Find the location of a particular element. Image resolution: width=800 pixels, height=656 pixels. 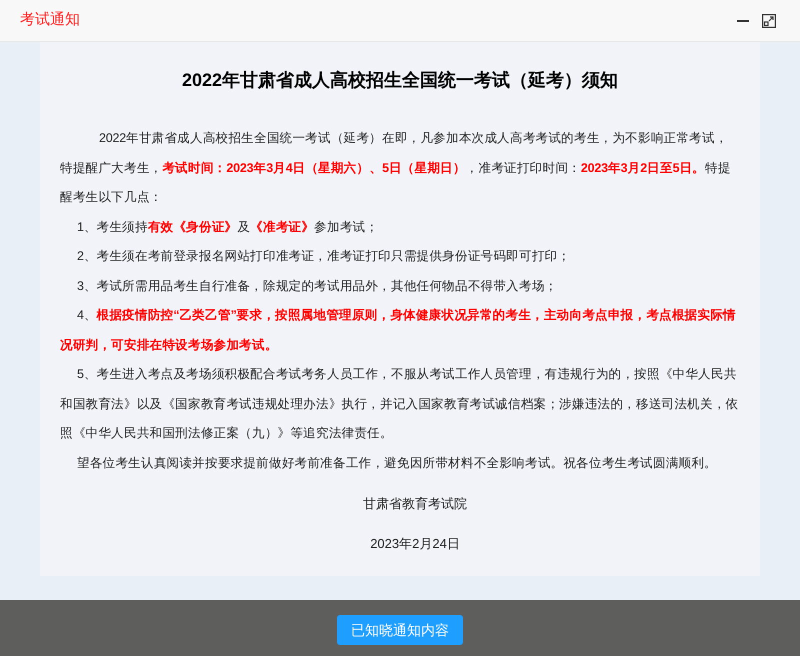

notice-item: 2、考生须在考前登录报名网站打印准考证，准考证打印只需提供身份证号码即可打印； is located at coordinates (324, 256).